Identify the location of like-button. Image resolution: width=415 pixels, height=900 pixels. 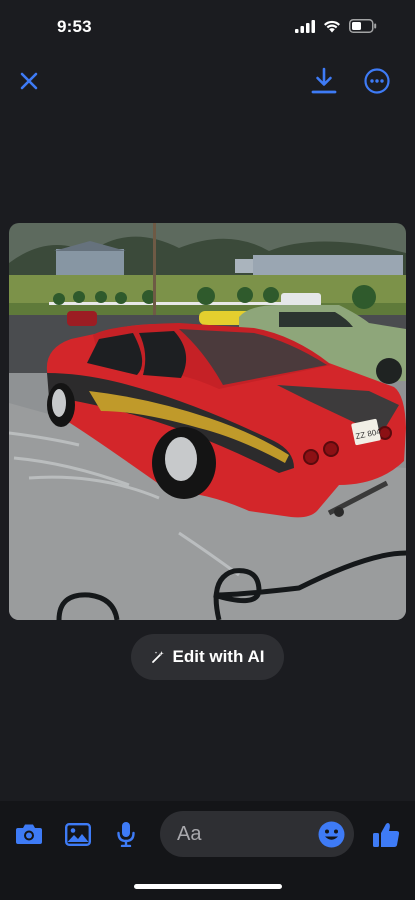
(386, 835).